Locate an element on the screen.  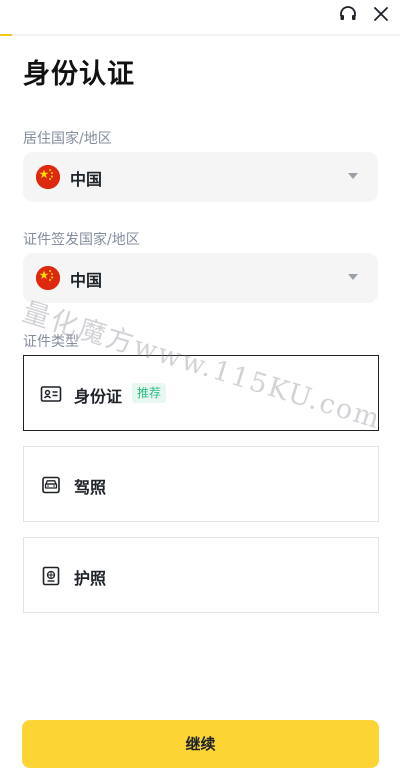
document-type-label: 证件类型 is located at coordinates (51, 342).